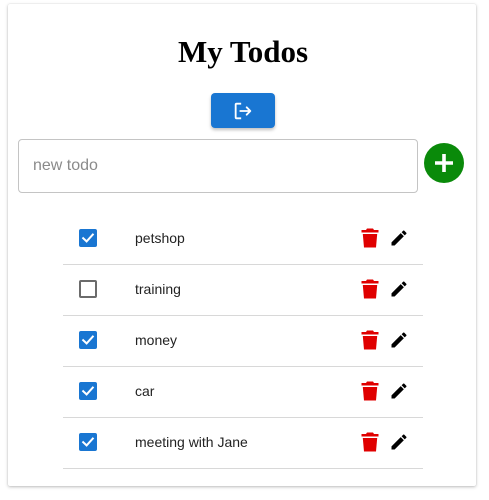 The image size is (489, 500). I want to click on new-todo-field, so click(218, 166).